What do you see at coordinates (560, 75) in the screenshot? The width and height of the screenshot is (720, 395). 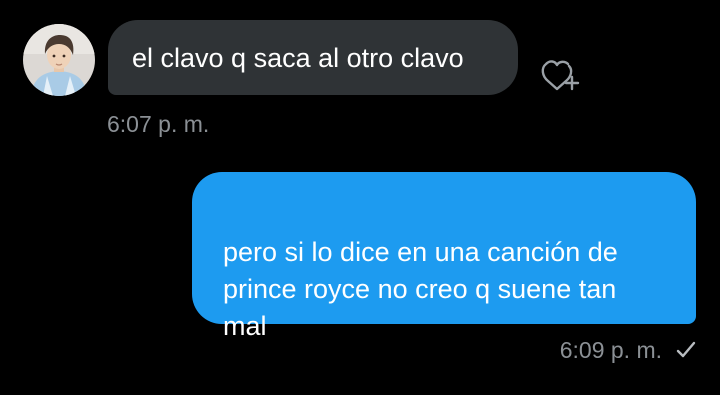 I see `heart-plus-icon` at bounding box center [560, 75].